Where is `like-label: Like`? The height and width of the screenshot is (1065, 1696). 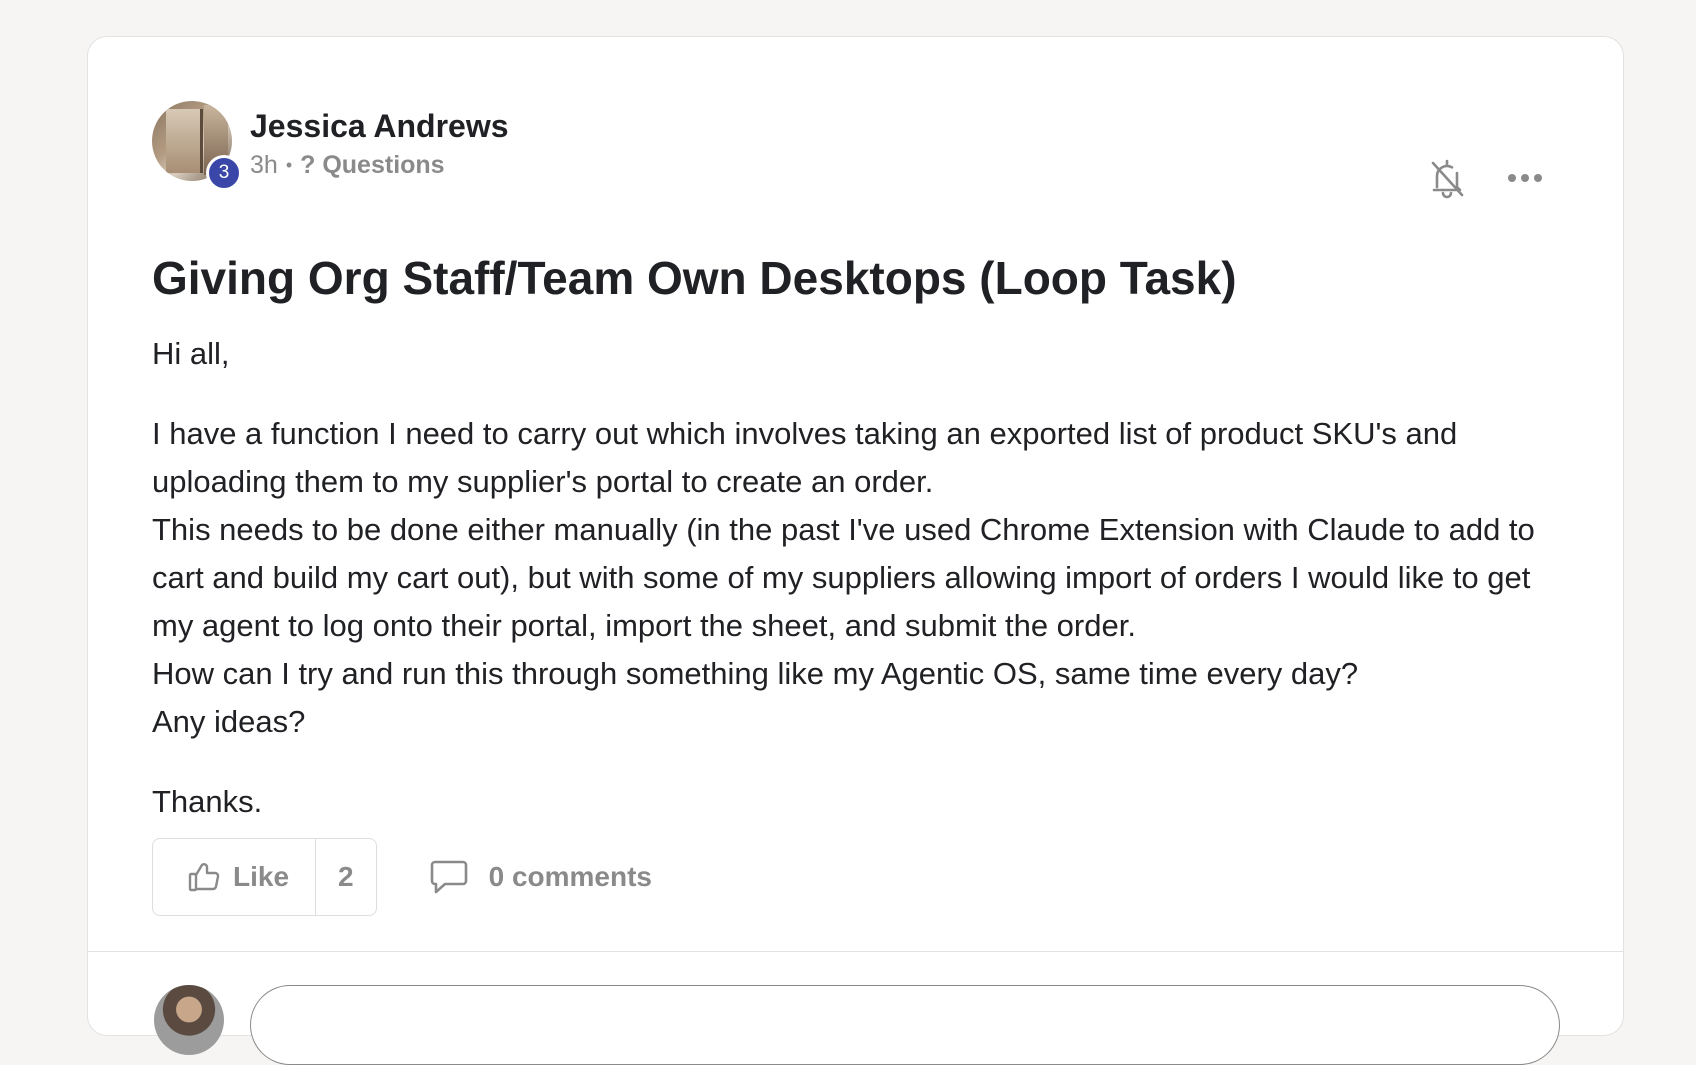 like-label: Like is located at coordinates (261, 876).